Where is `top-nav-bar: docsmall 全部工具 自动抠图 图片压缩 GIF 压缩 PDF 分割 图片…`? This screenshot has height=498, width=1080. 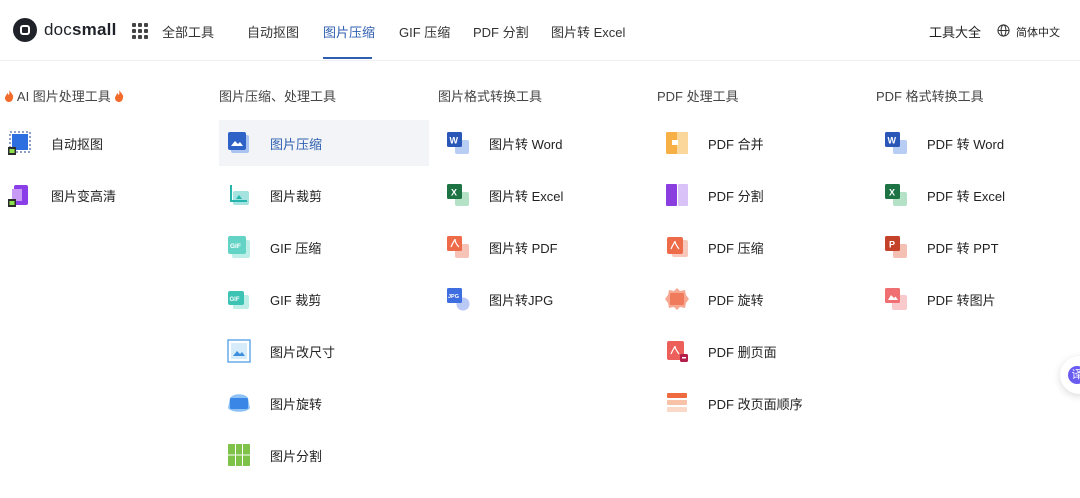 top-nav-bar: docsmall 全部工具 自动抠图 图片压缩 GIF 压缩 PDF 分割 图片… is located at coordinates (540, 30).